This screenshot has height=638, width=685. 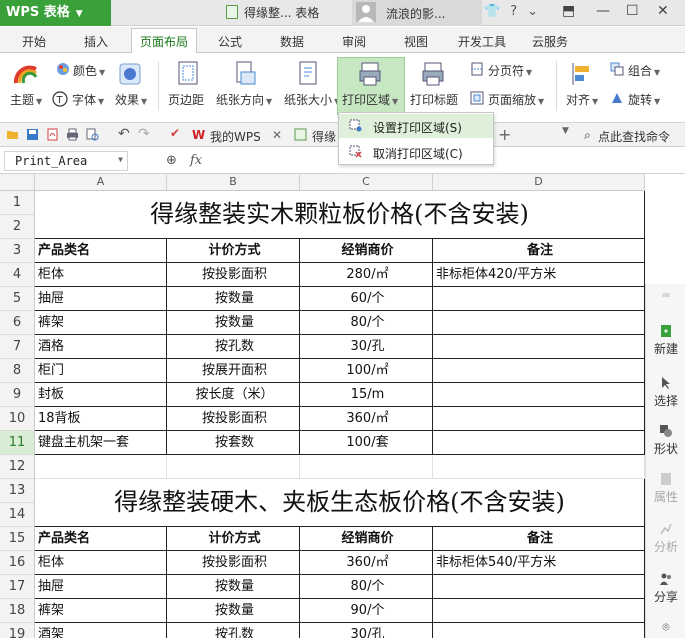 I want to click on panel-share: 分享, so click(x=665, y=588).